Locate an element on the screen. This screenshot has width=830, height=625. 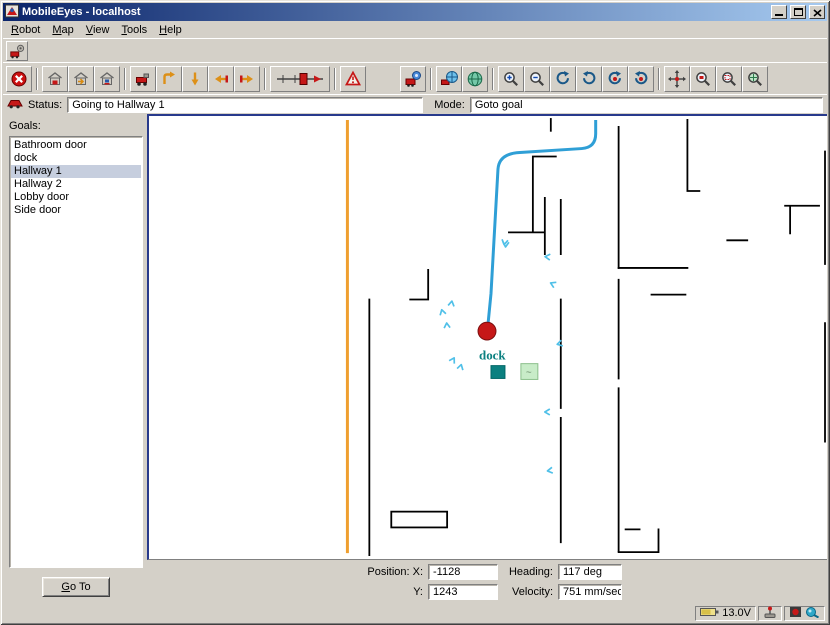
velocity-value: 751 mm/sec is located at coordinates (592, 591).